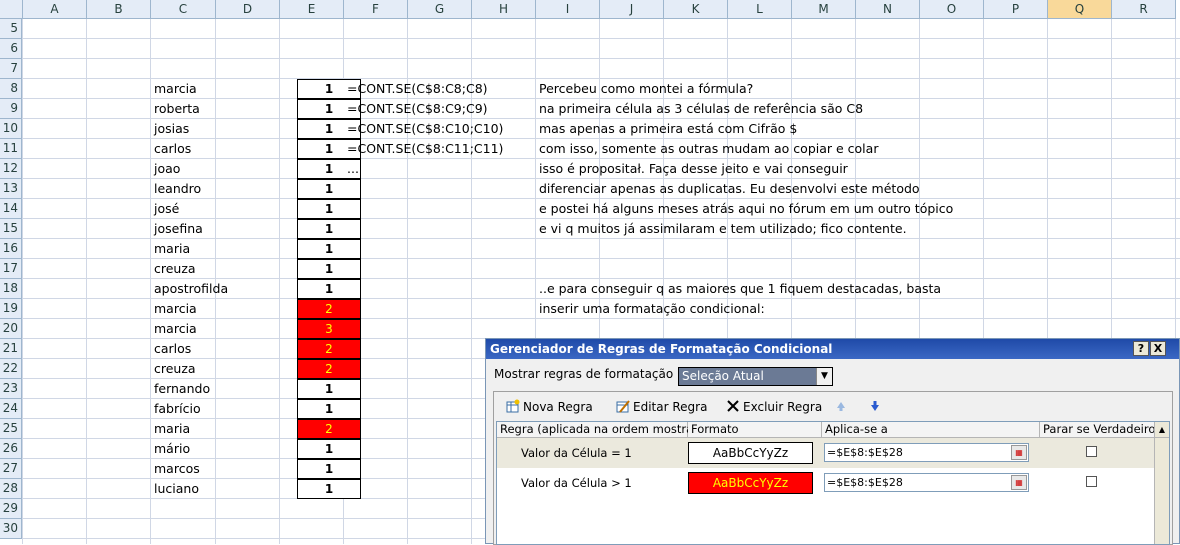  I want to click on row-header-14: 14, so click(11, 209).